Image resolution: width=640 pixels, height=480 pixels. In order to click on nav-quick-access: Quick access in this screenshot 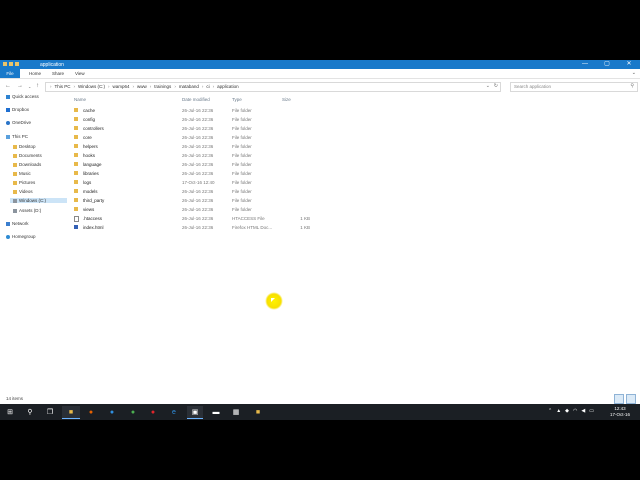, I will do `click(22, 96)`.